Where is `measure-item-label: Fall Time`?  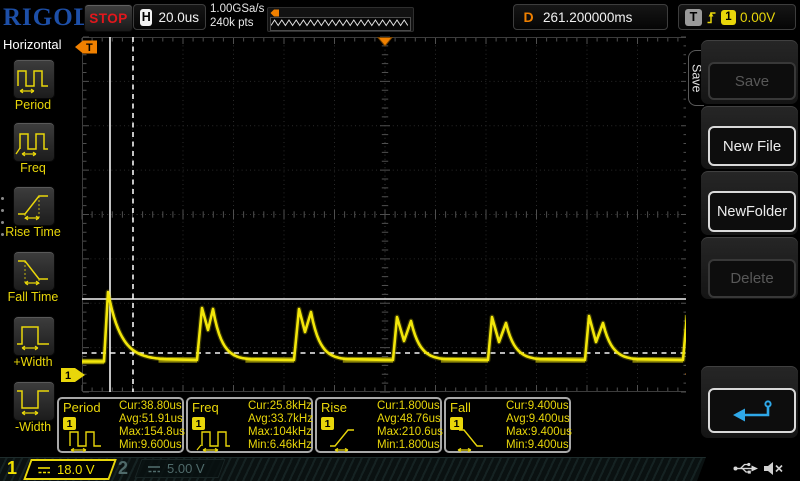
measure-item-label: Fall Time is located at coordinates (33, 297).